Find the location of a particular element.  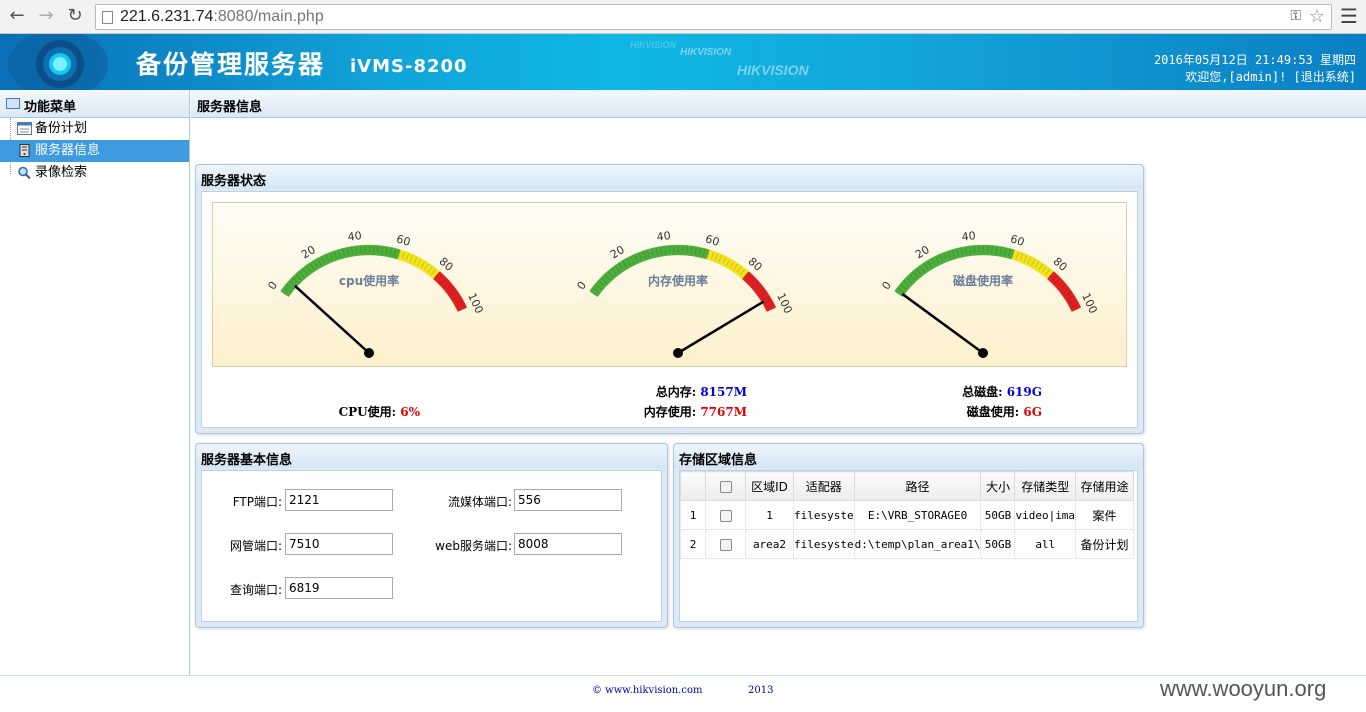

page-title: 服务器信息 is located at coordinates (778, 104).